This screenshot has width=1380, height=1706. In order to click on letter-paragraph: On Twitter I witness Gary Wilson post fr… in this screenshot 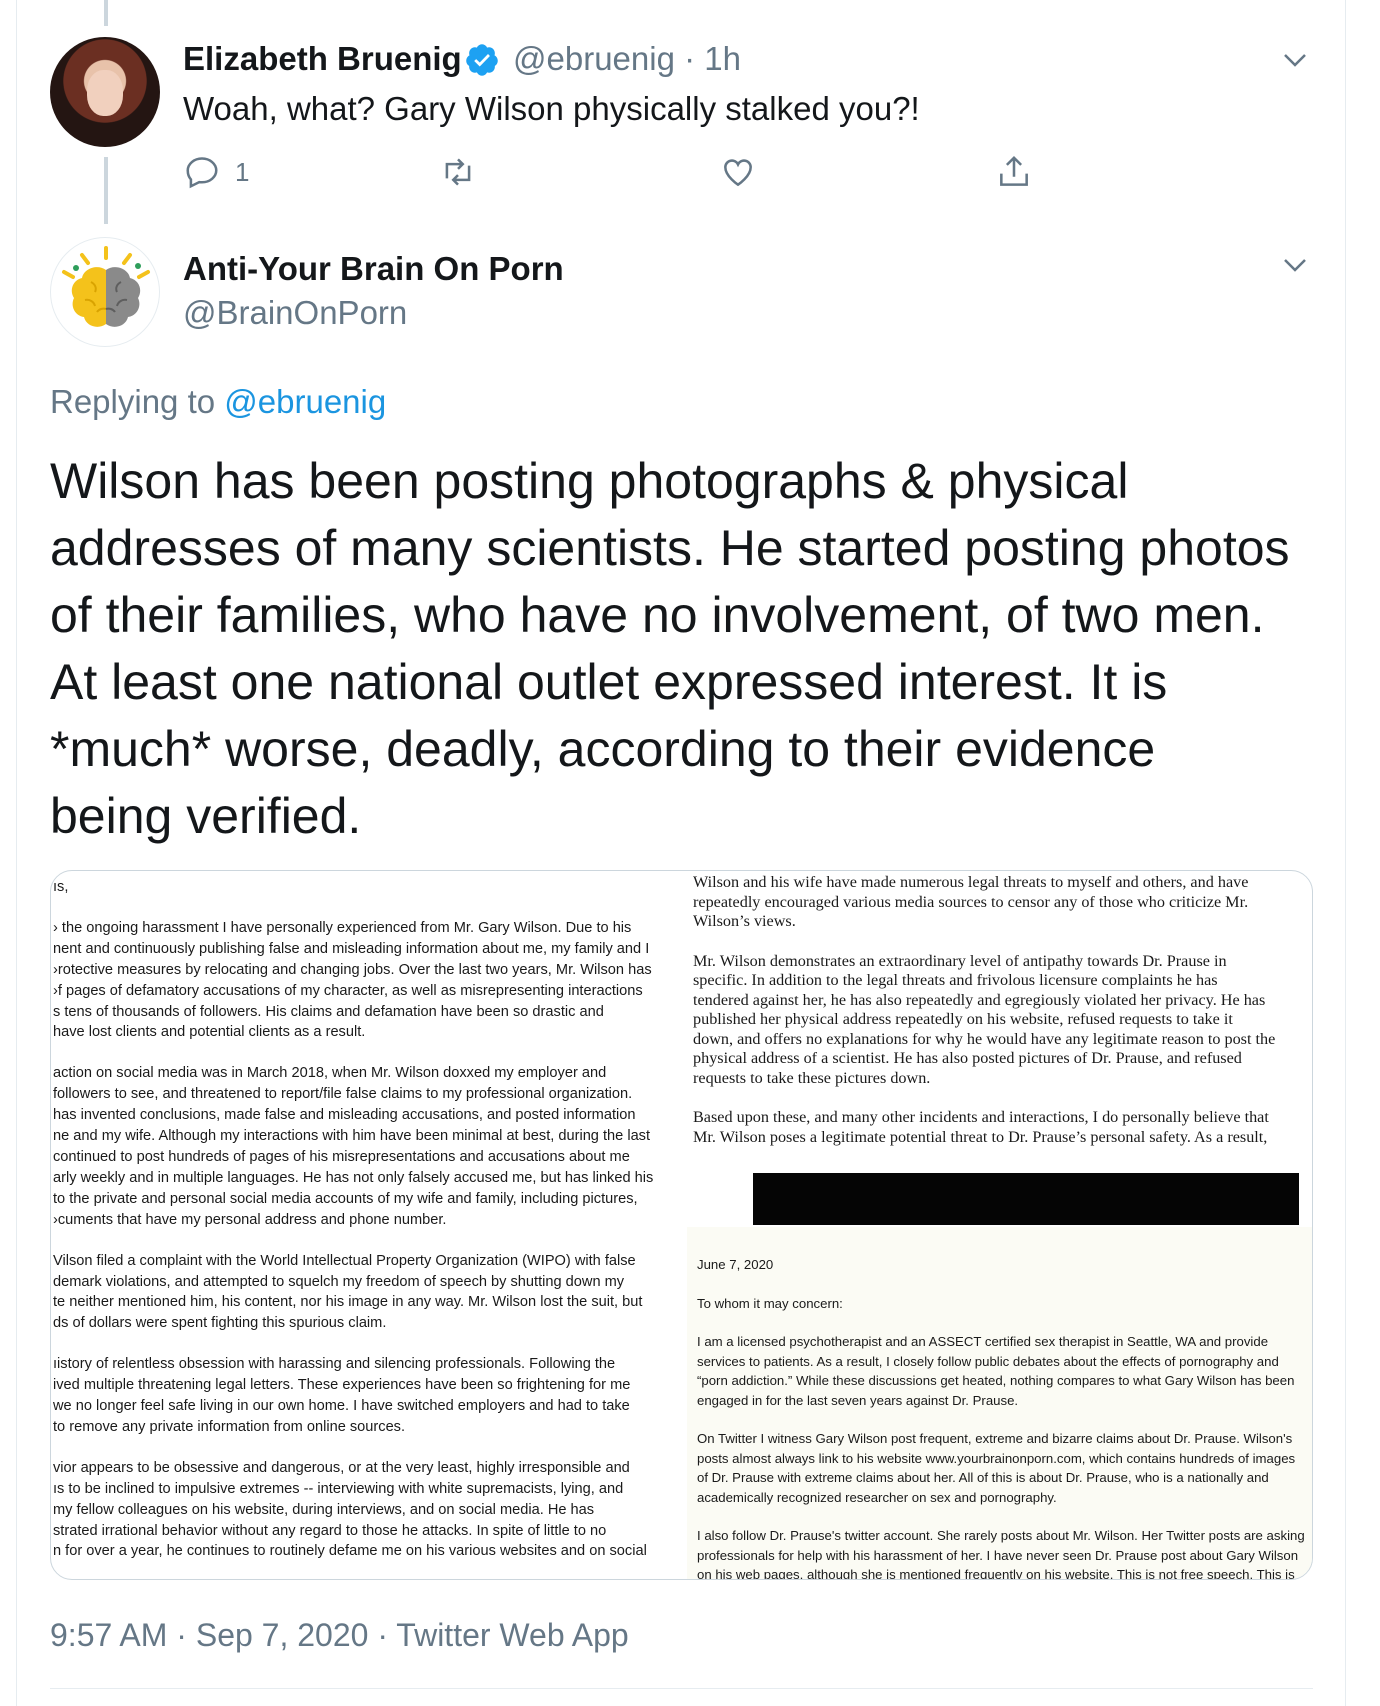, I will do `click(996, 1468)`.